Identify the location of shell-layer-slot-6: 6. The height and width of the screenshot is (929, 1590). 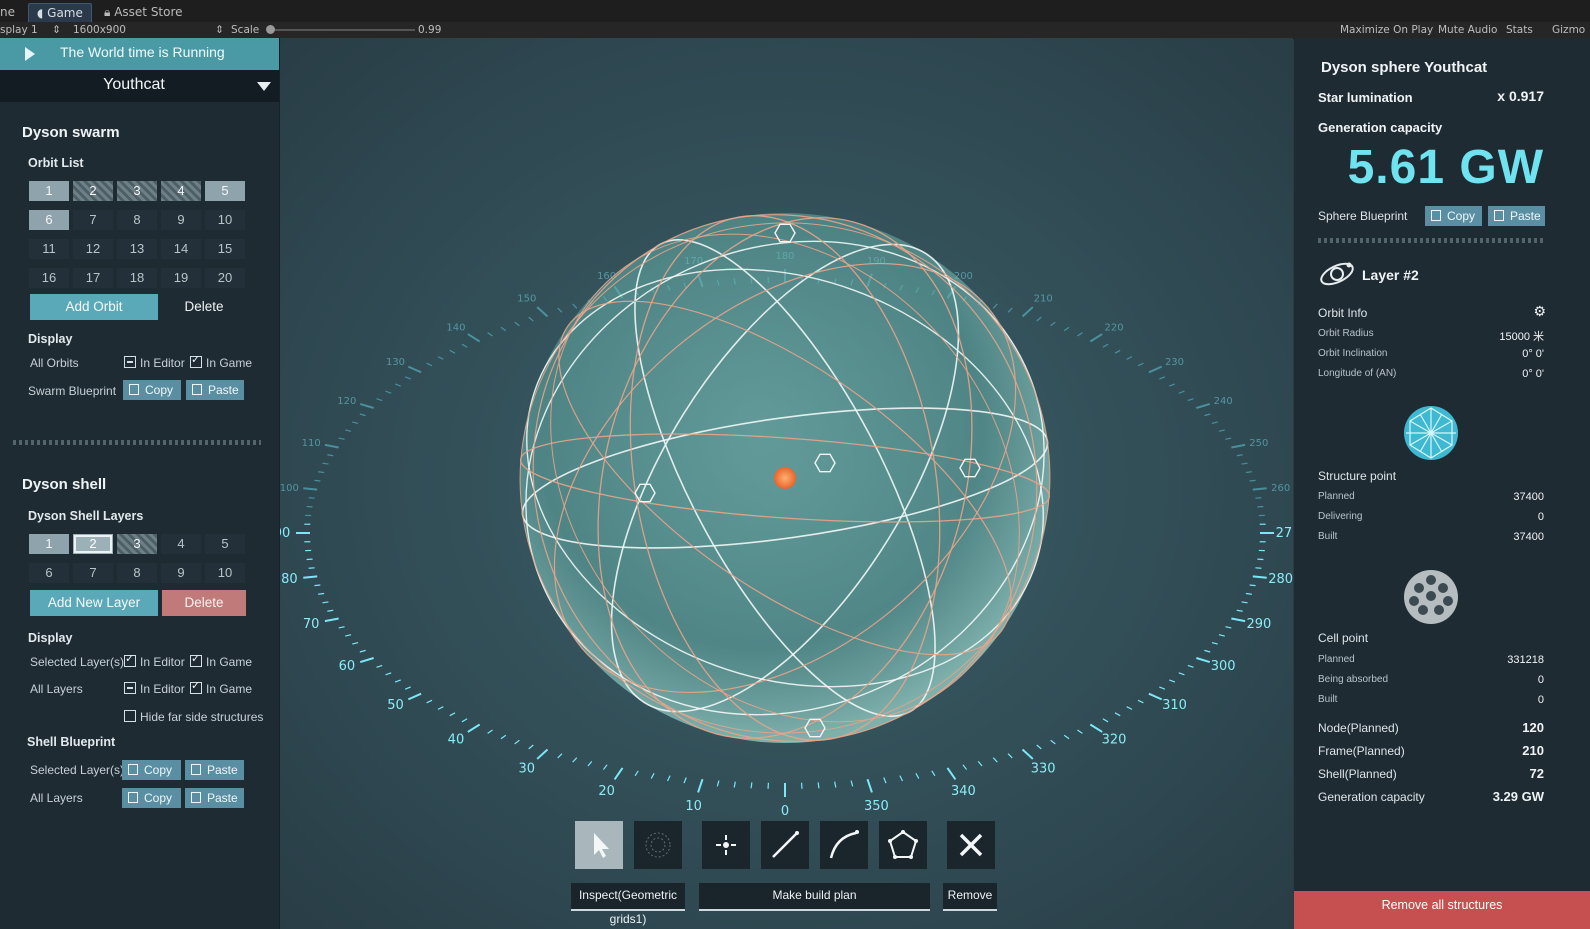
(49, 573).